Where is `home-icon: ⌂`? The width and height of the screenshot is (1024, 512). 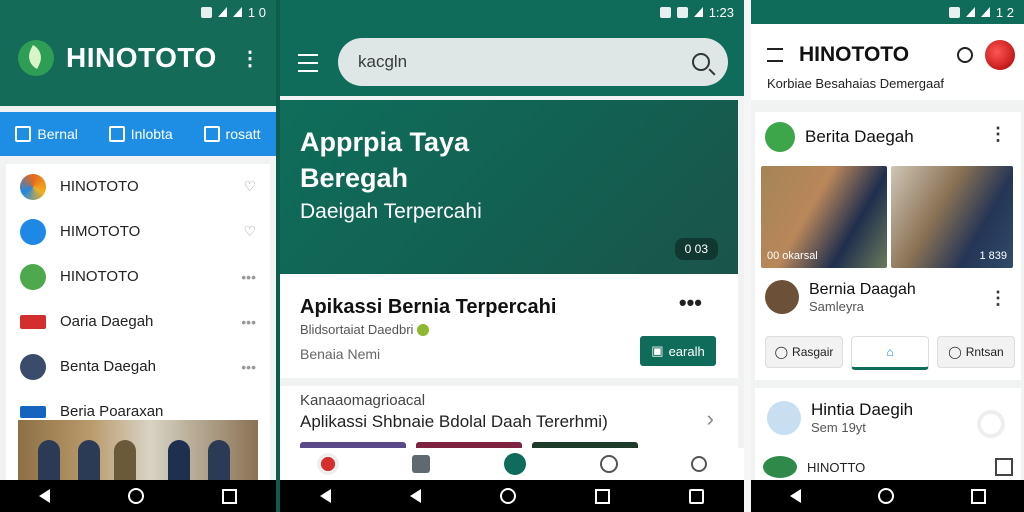
home-icon: ⌂ is located at coordinates (890, 352).